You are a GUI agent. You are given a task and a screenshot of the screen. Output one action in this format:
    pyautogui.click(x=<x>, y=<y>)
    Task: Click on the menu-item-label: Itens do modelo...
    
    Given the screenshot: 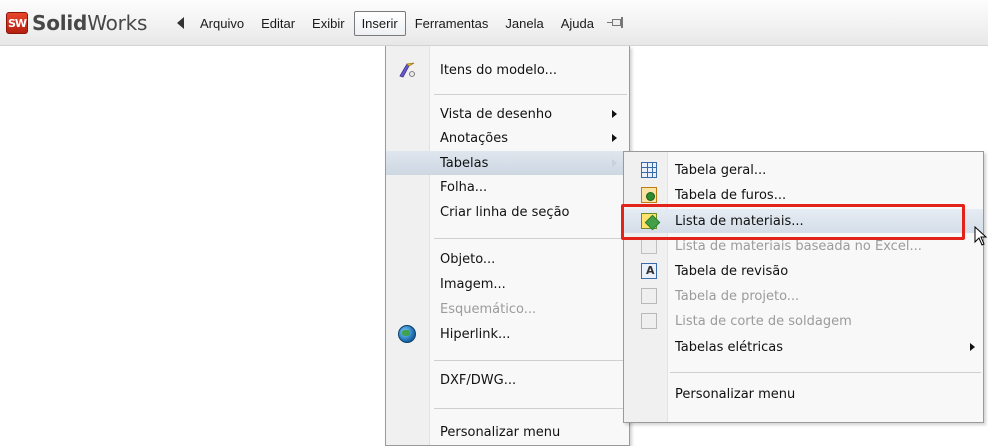 What is the action you would take?
    pyautogui.click(x=499, y=70)
    